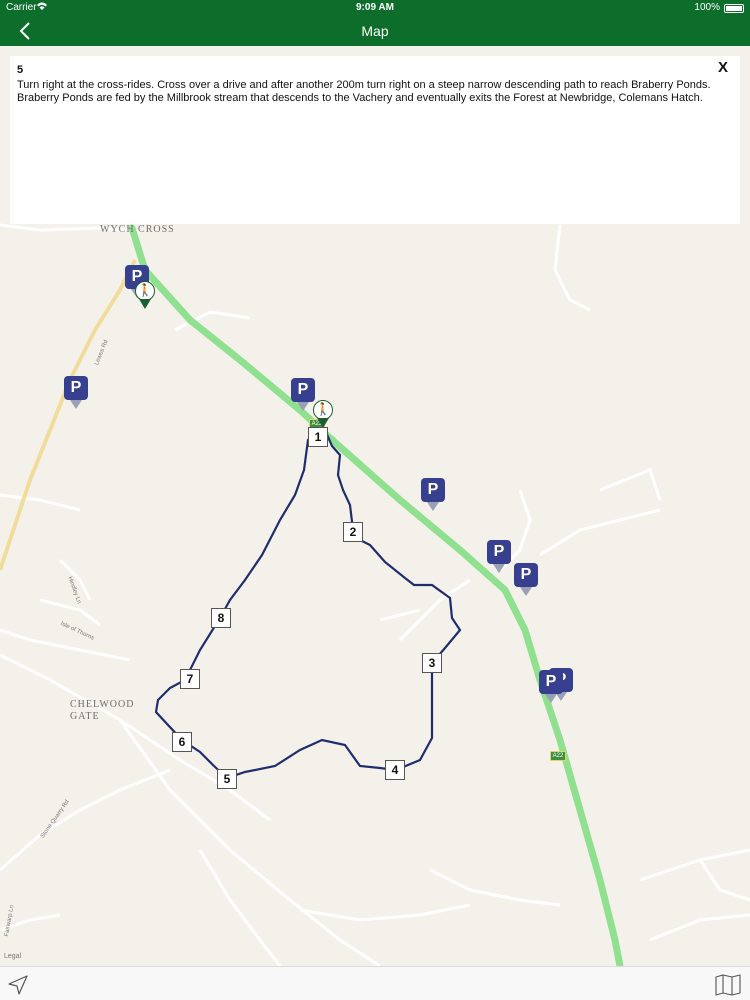 The height and width of the screenshot is (1000, 750). What do you see at coordinates (102, 710) in the screenshot?
I see `place-label-chelwood-gate: CHELWOOD GATE` at bounding box center [102, 710].